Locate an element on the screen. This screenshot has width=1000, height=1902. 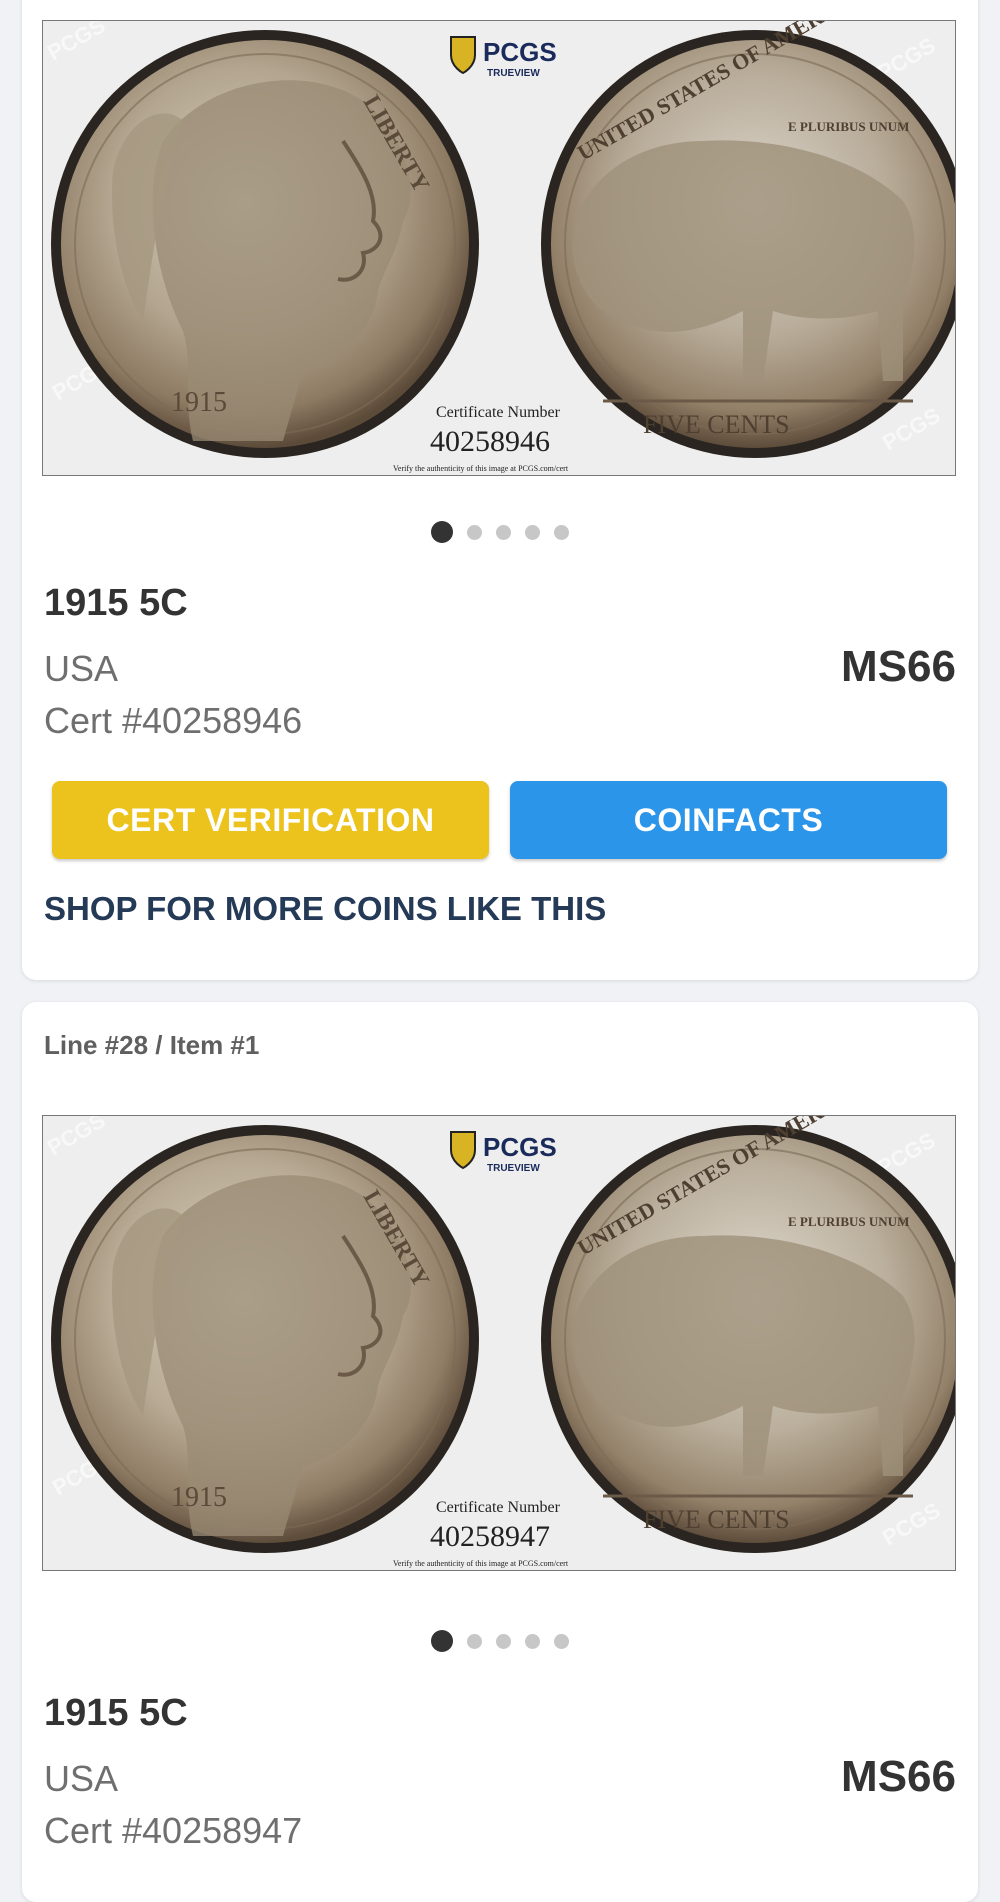
coinfacts-button: COINFACTS is located at coordinates (728, 820).